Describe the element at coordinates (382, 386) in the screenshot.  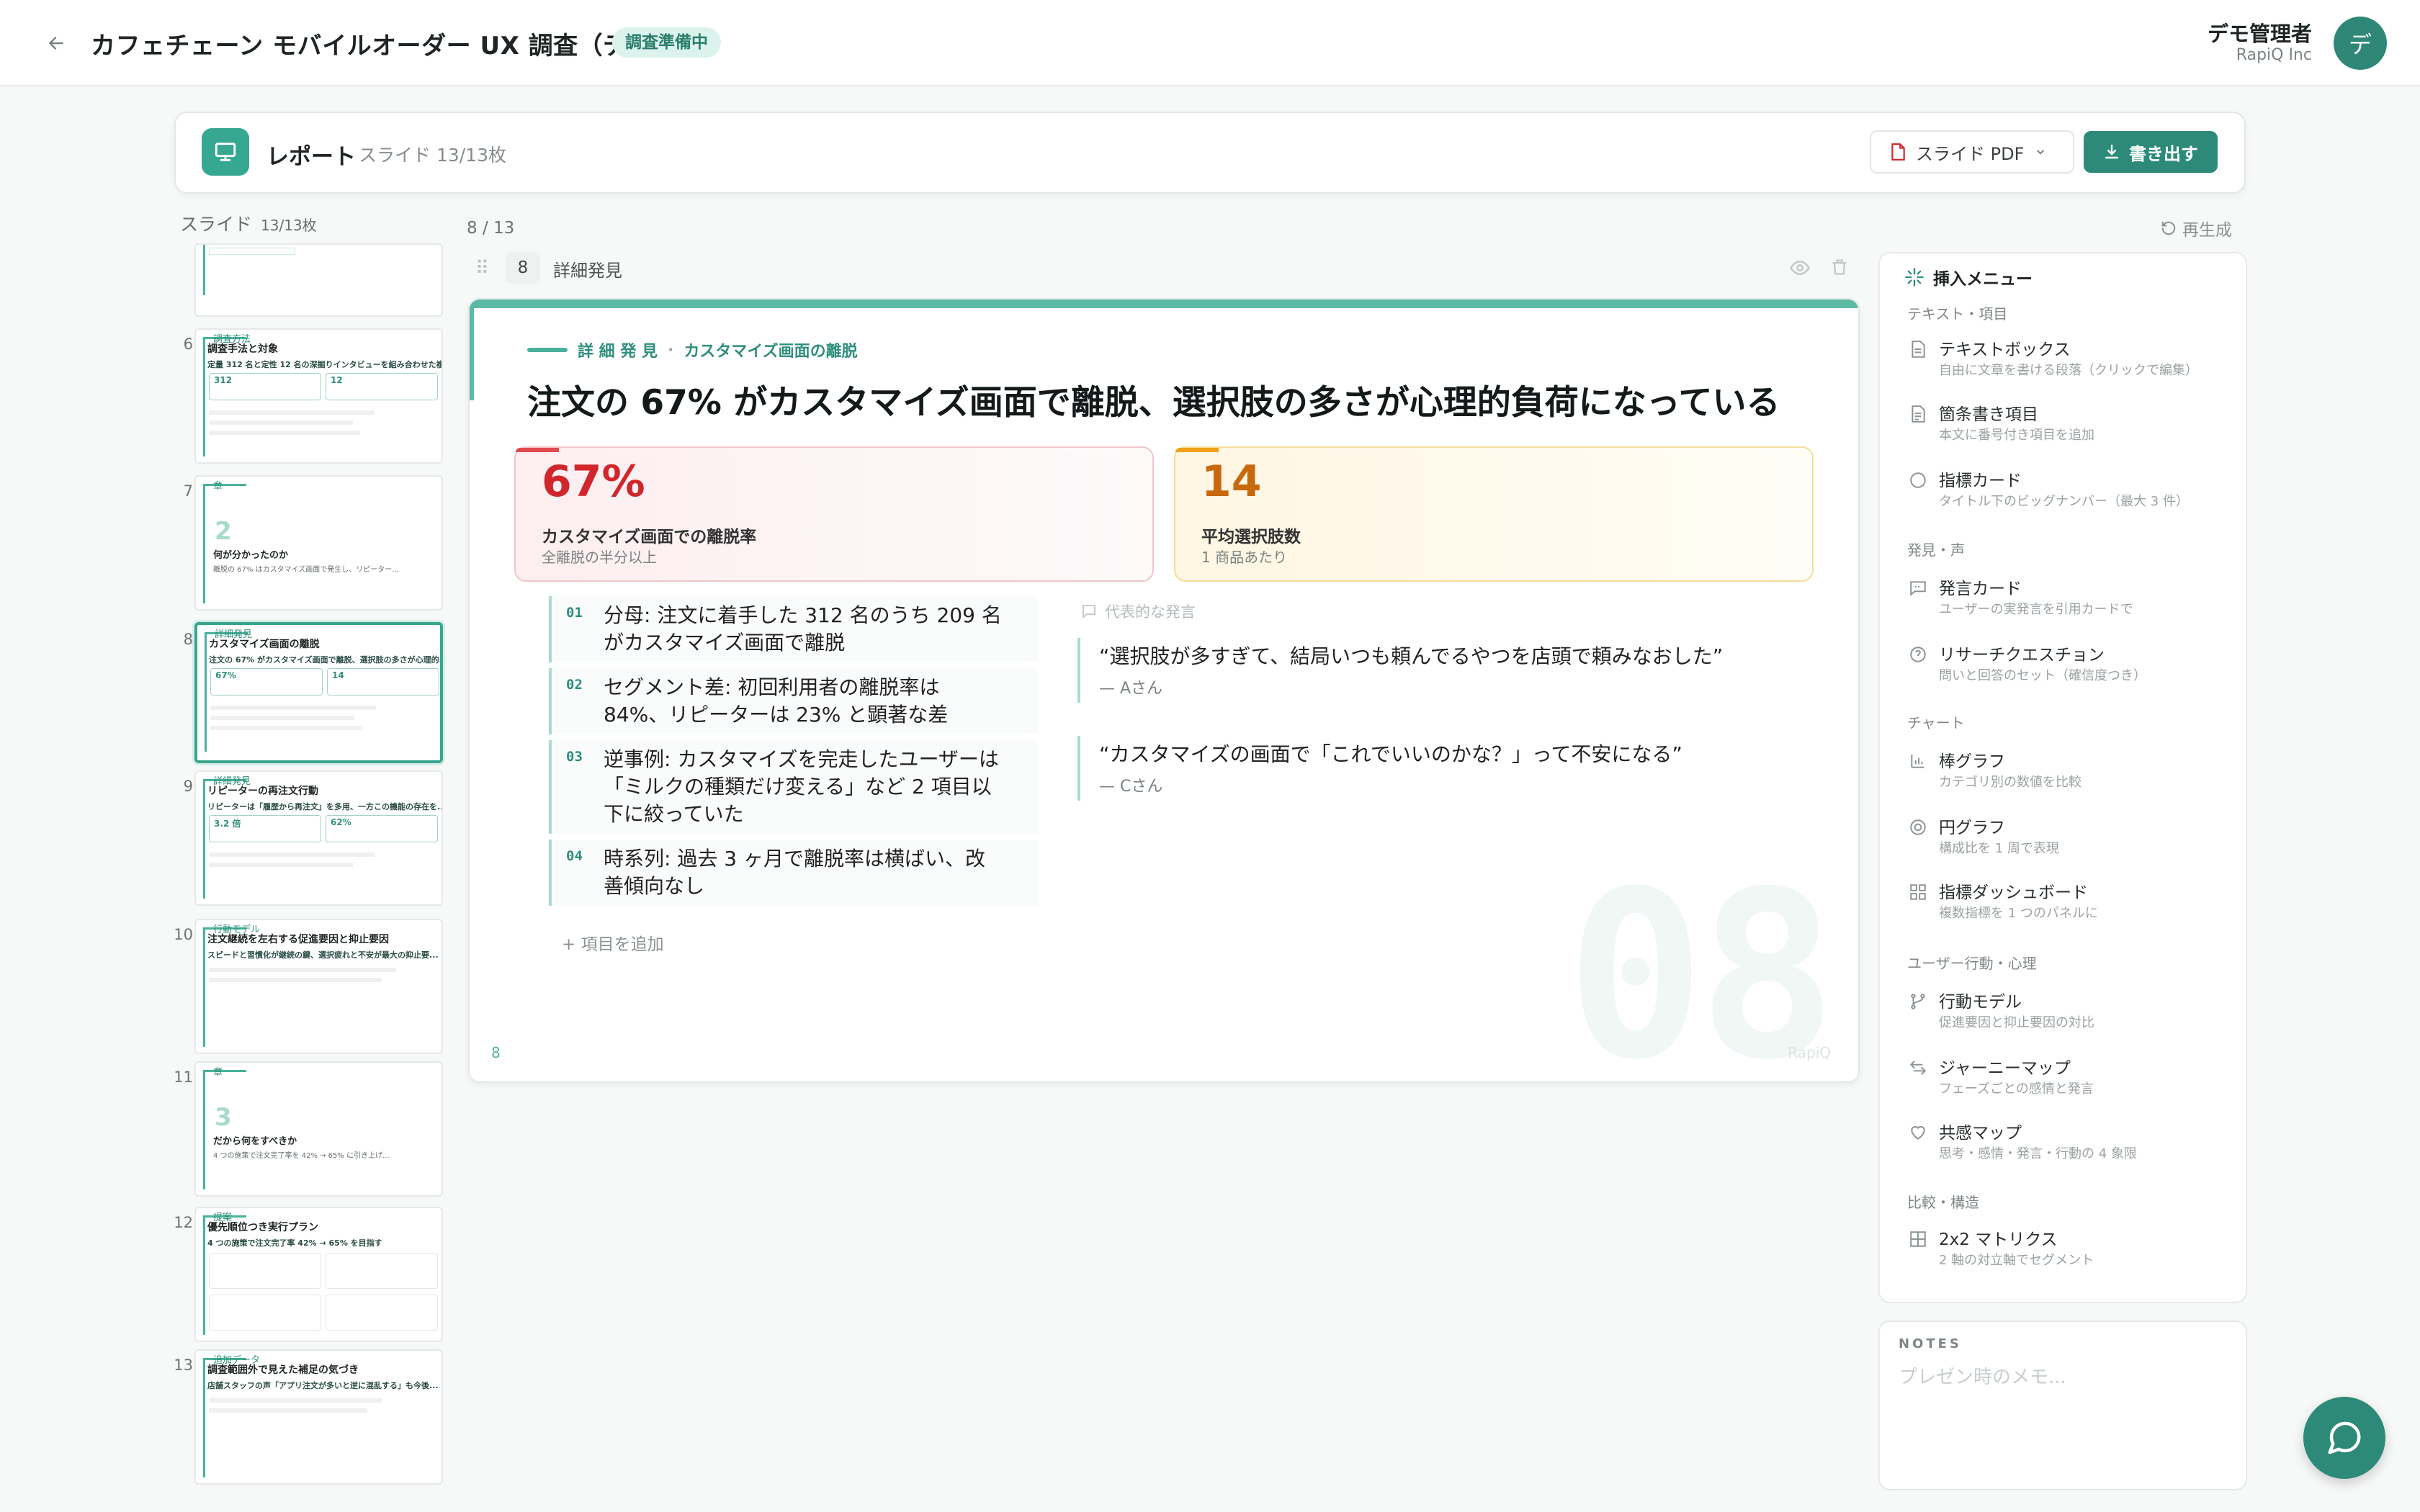
I see `thumb-kpi: 12` at that location.